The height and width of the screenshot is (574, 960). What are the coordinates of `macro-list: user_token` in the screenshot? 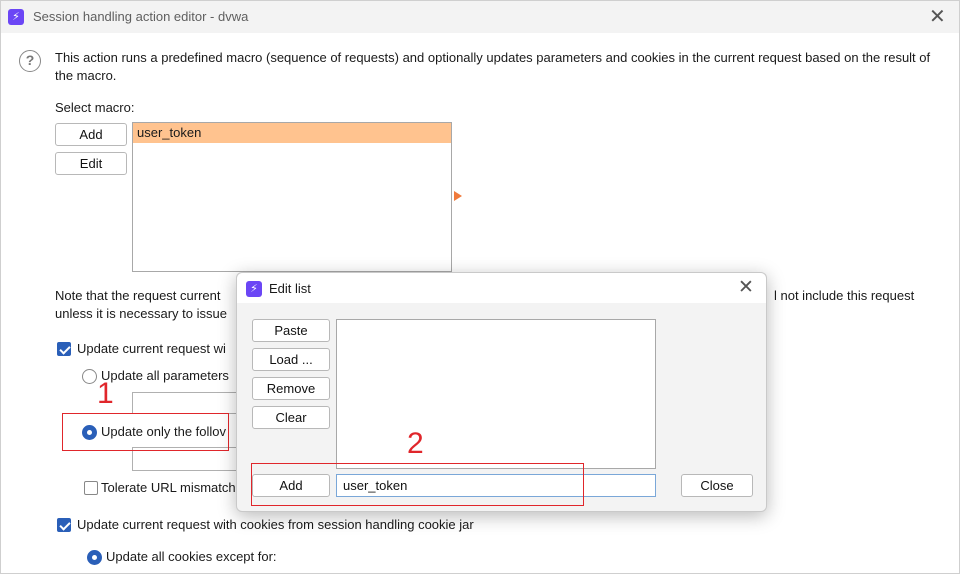 It's located at (292, 197).